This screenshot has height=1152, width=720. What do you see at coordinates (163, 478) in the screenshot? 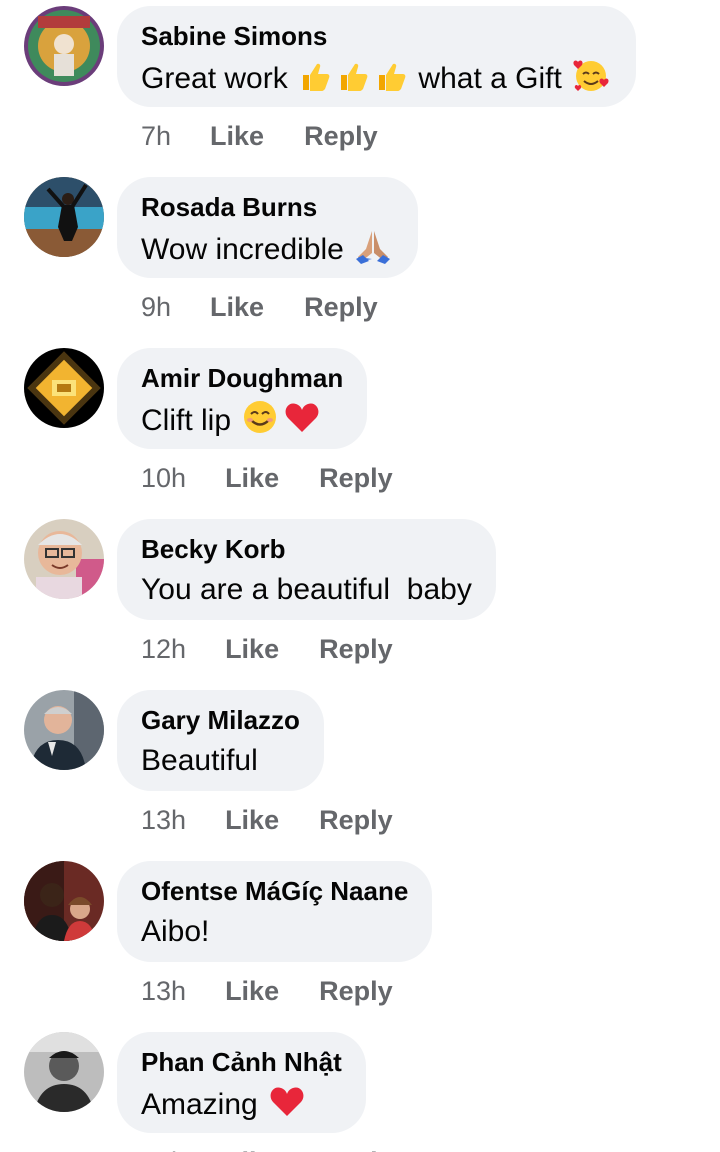
I see `comment-time: 10h` at bounding box center [163, 478].